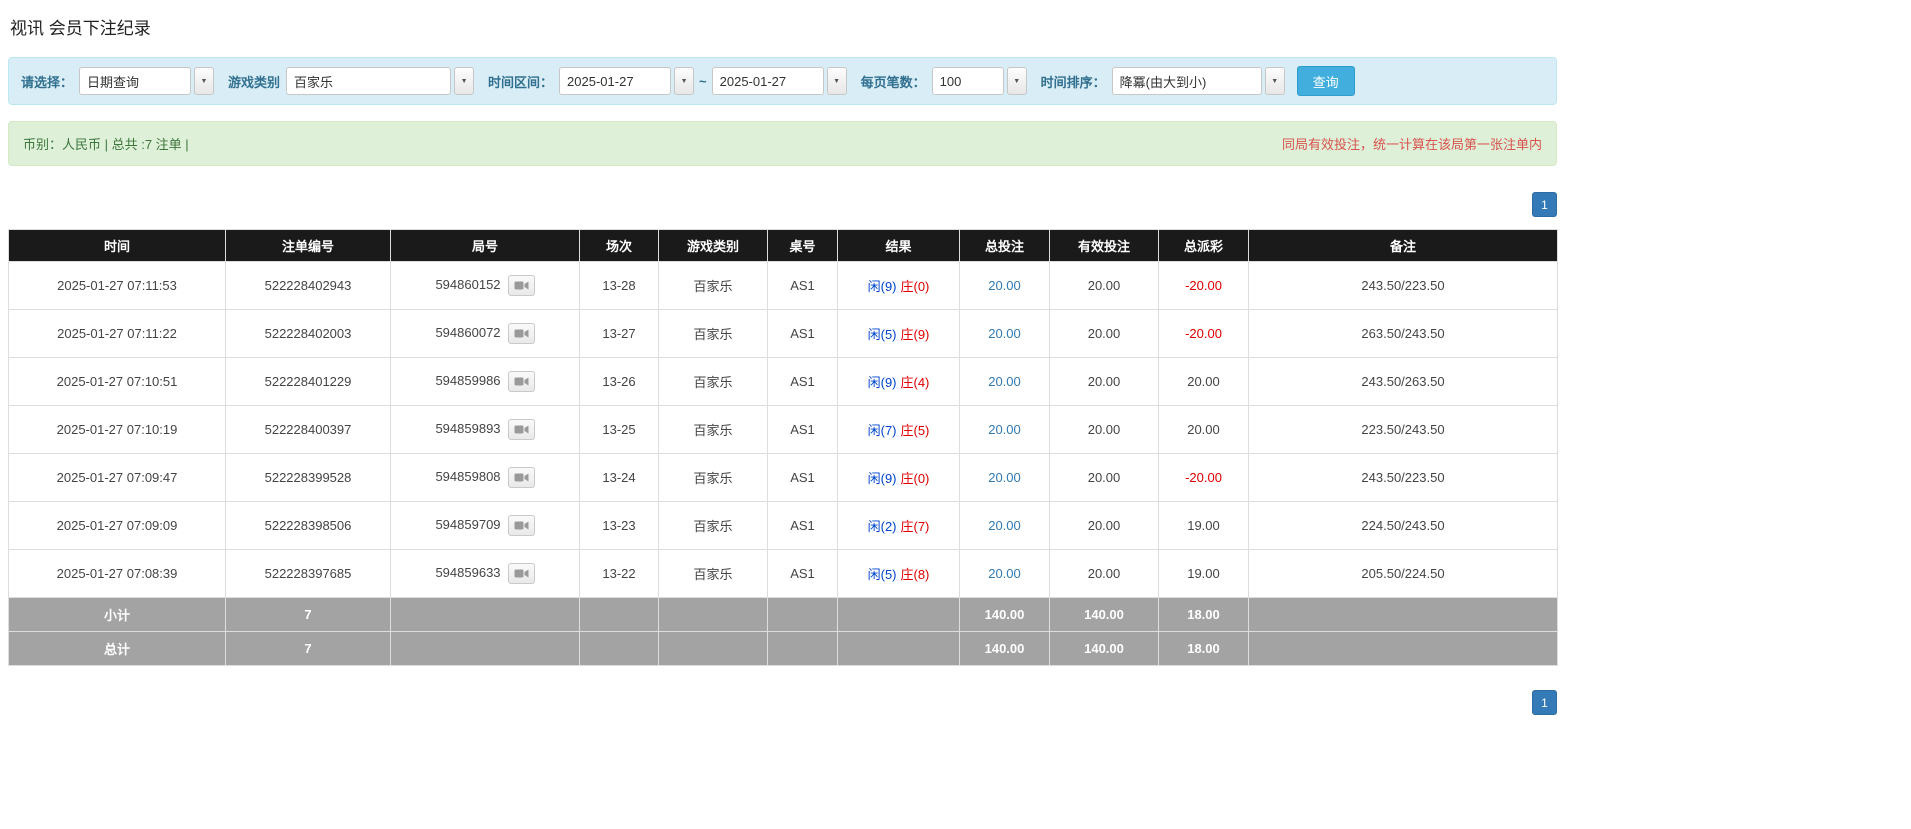  What do you see at coordinates (1403, 333) in the screenshot?
I see `cell-remark: 263.50/243.50` at bounding box center [1403, 333].